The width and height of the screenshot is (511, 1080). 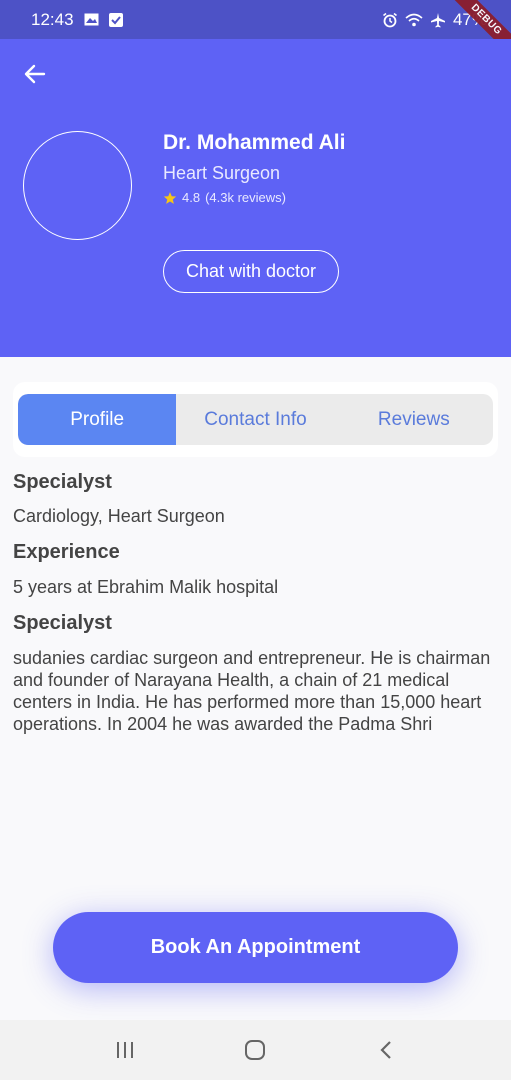 What do you see at coordinates (438, 20) in the screenshot?
I see `airplane-icon` at bounding box center [438, 20].